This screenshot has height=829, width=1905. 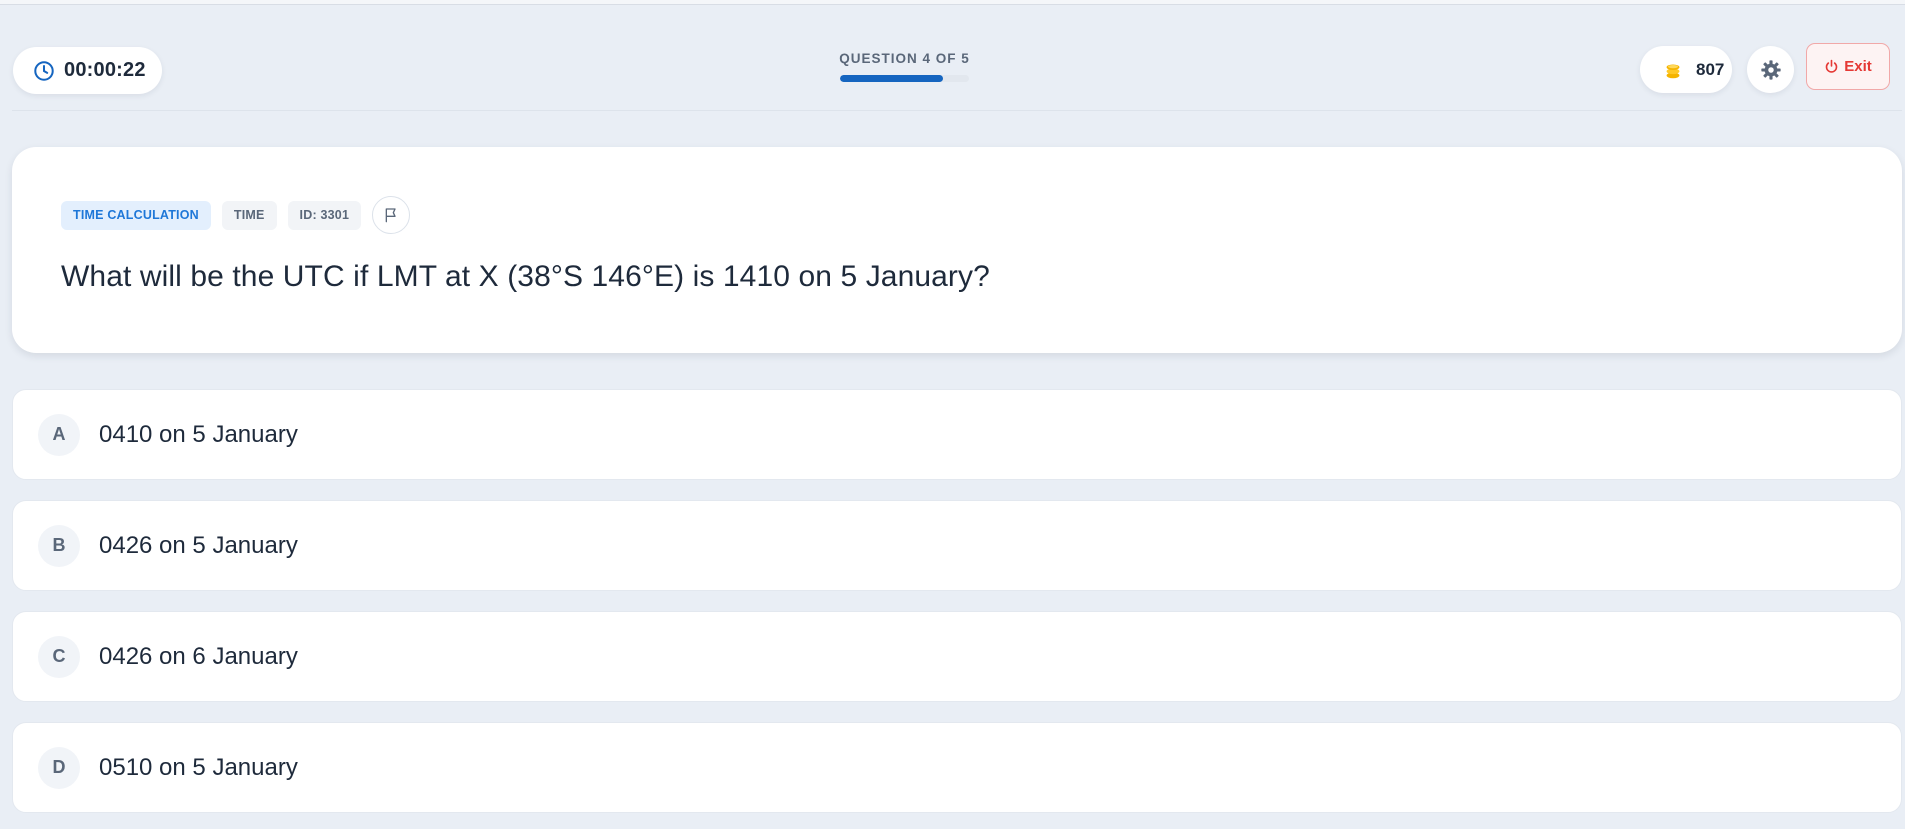 I want to click on settings-button, so click(x=1770, y=69).